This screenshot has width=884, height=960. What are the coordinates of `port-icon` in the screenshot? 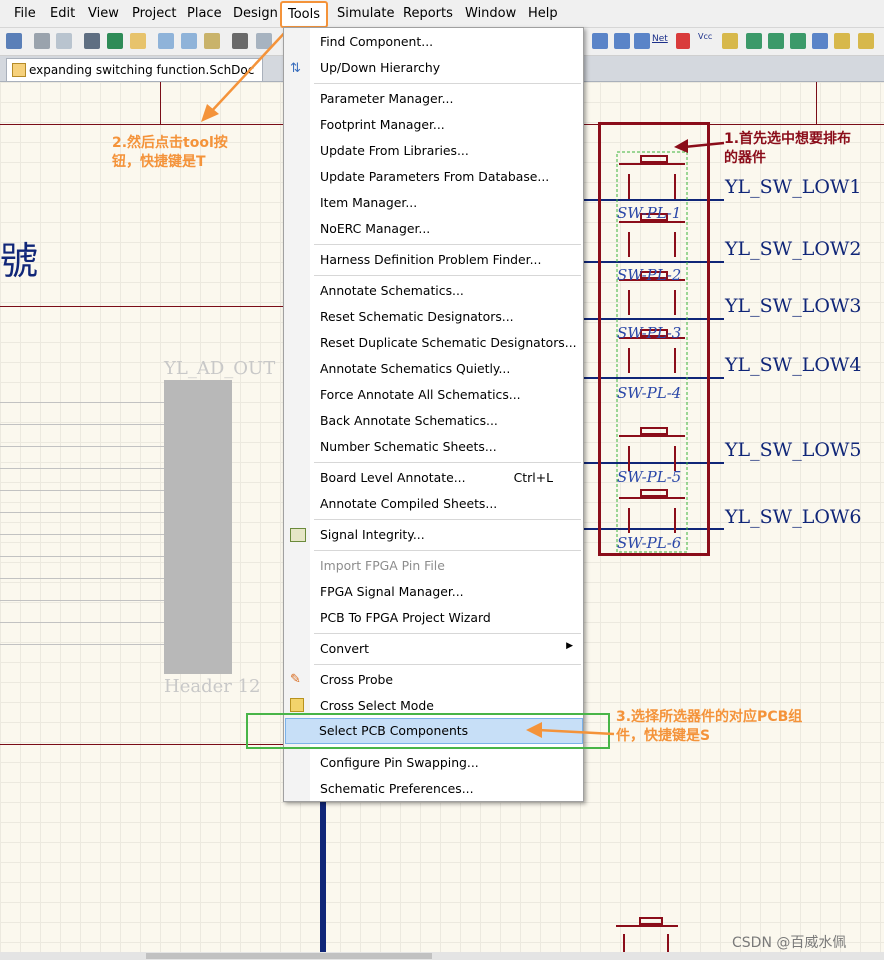 It's located at (730, 41).